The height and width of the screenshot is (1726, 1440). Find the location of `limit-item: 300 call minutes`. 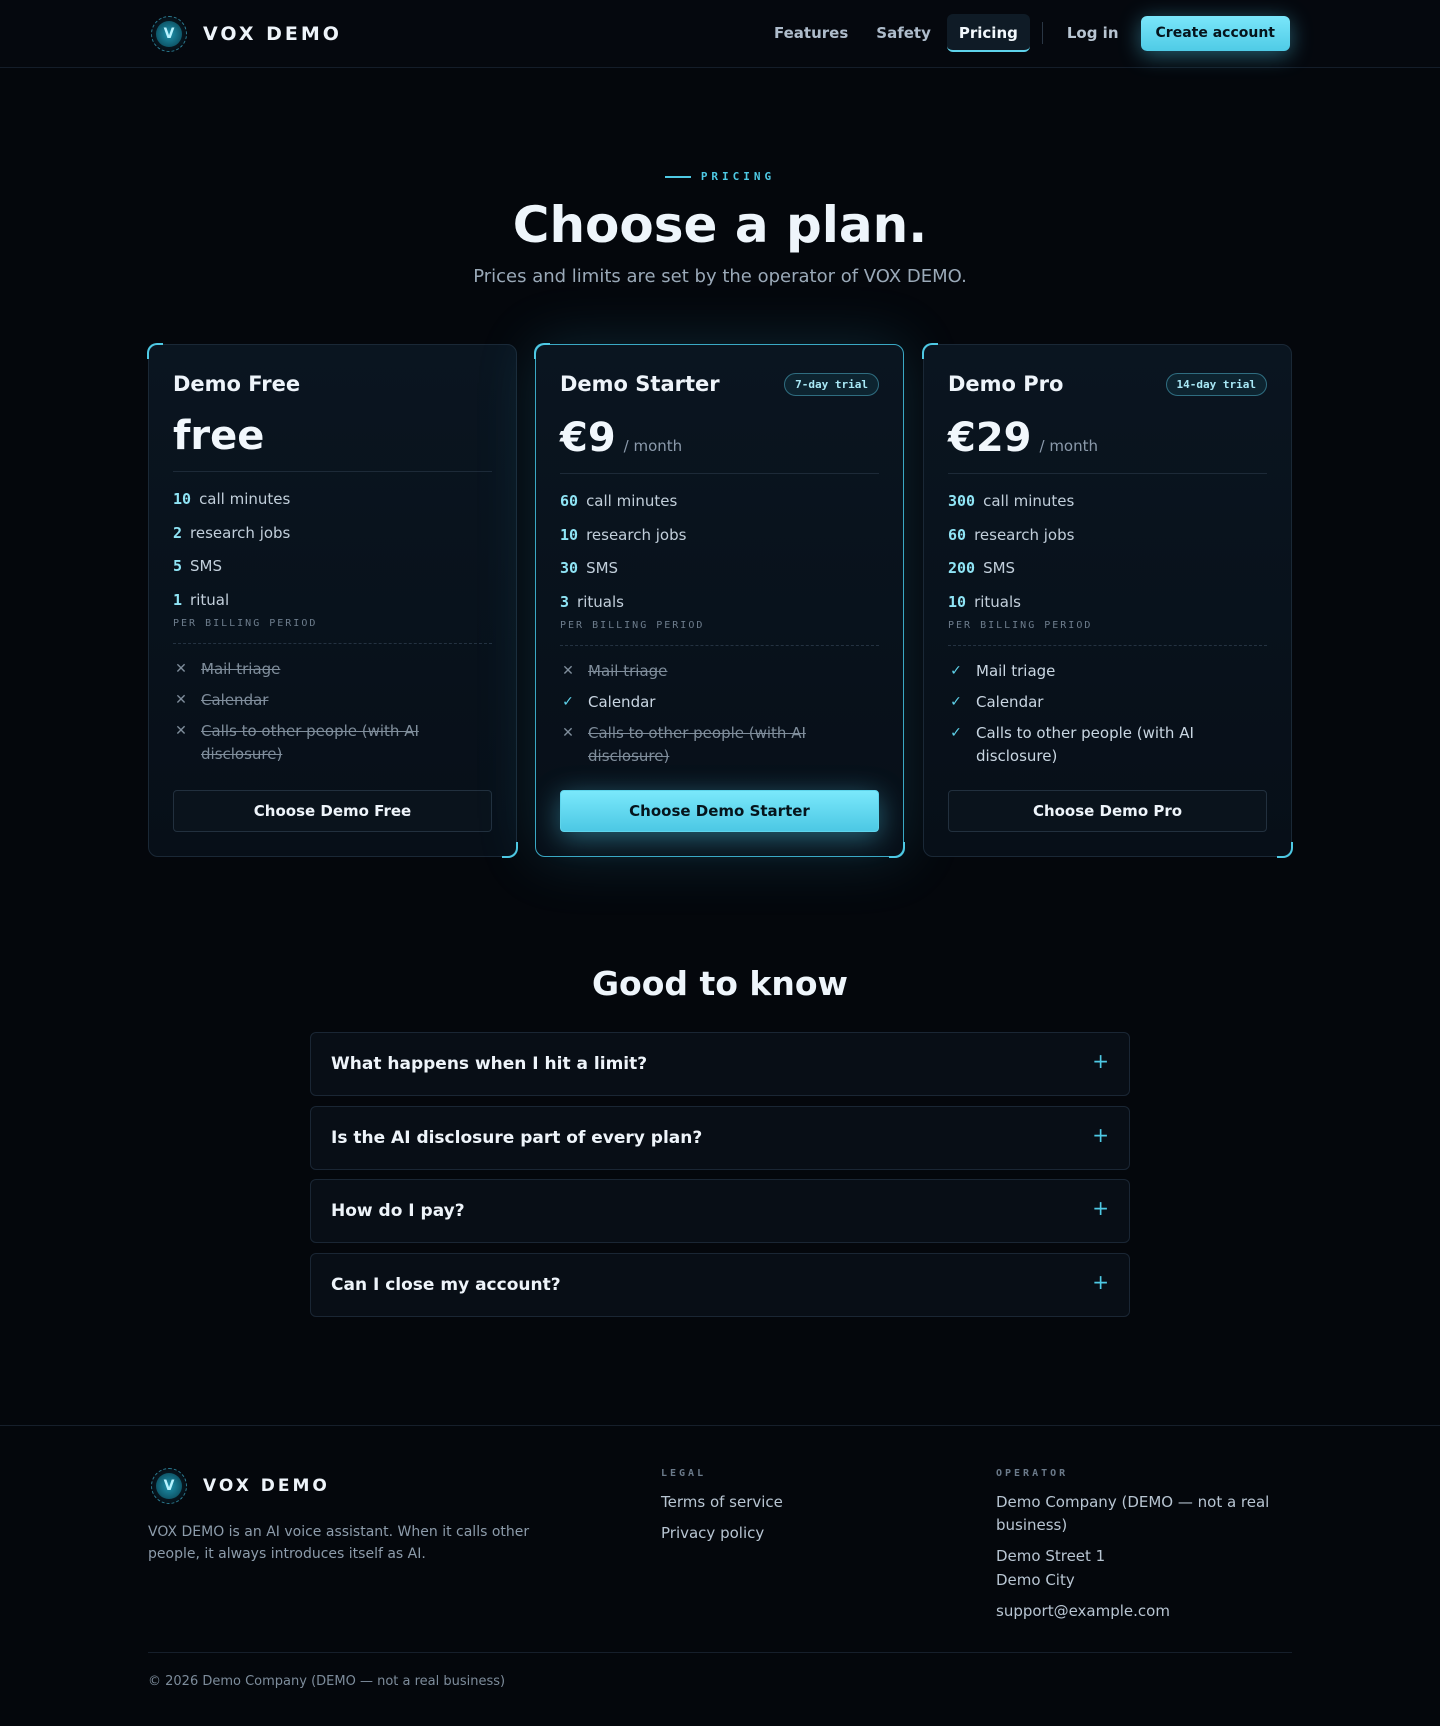

limit-item: 300 call minutes is located at coordinates (1011, 501).